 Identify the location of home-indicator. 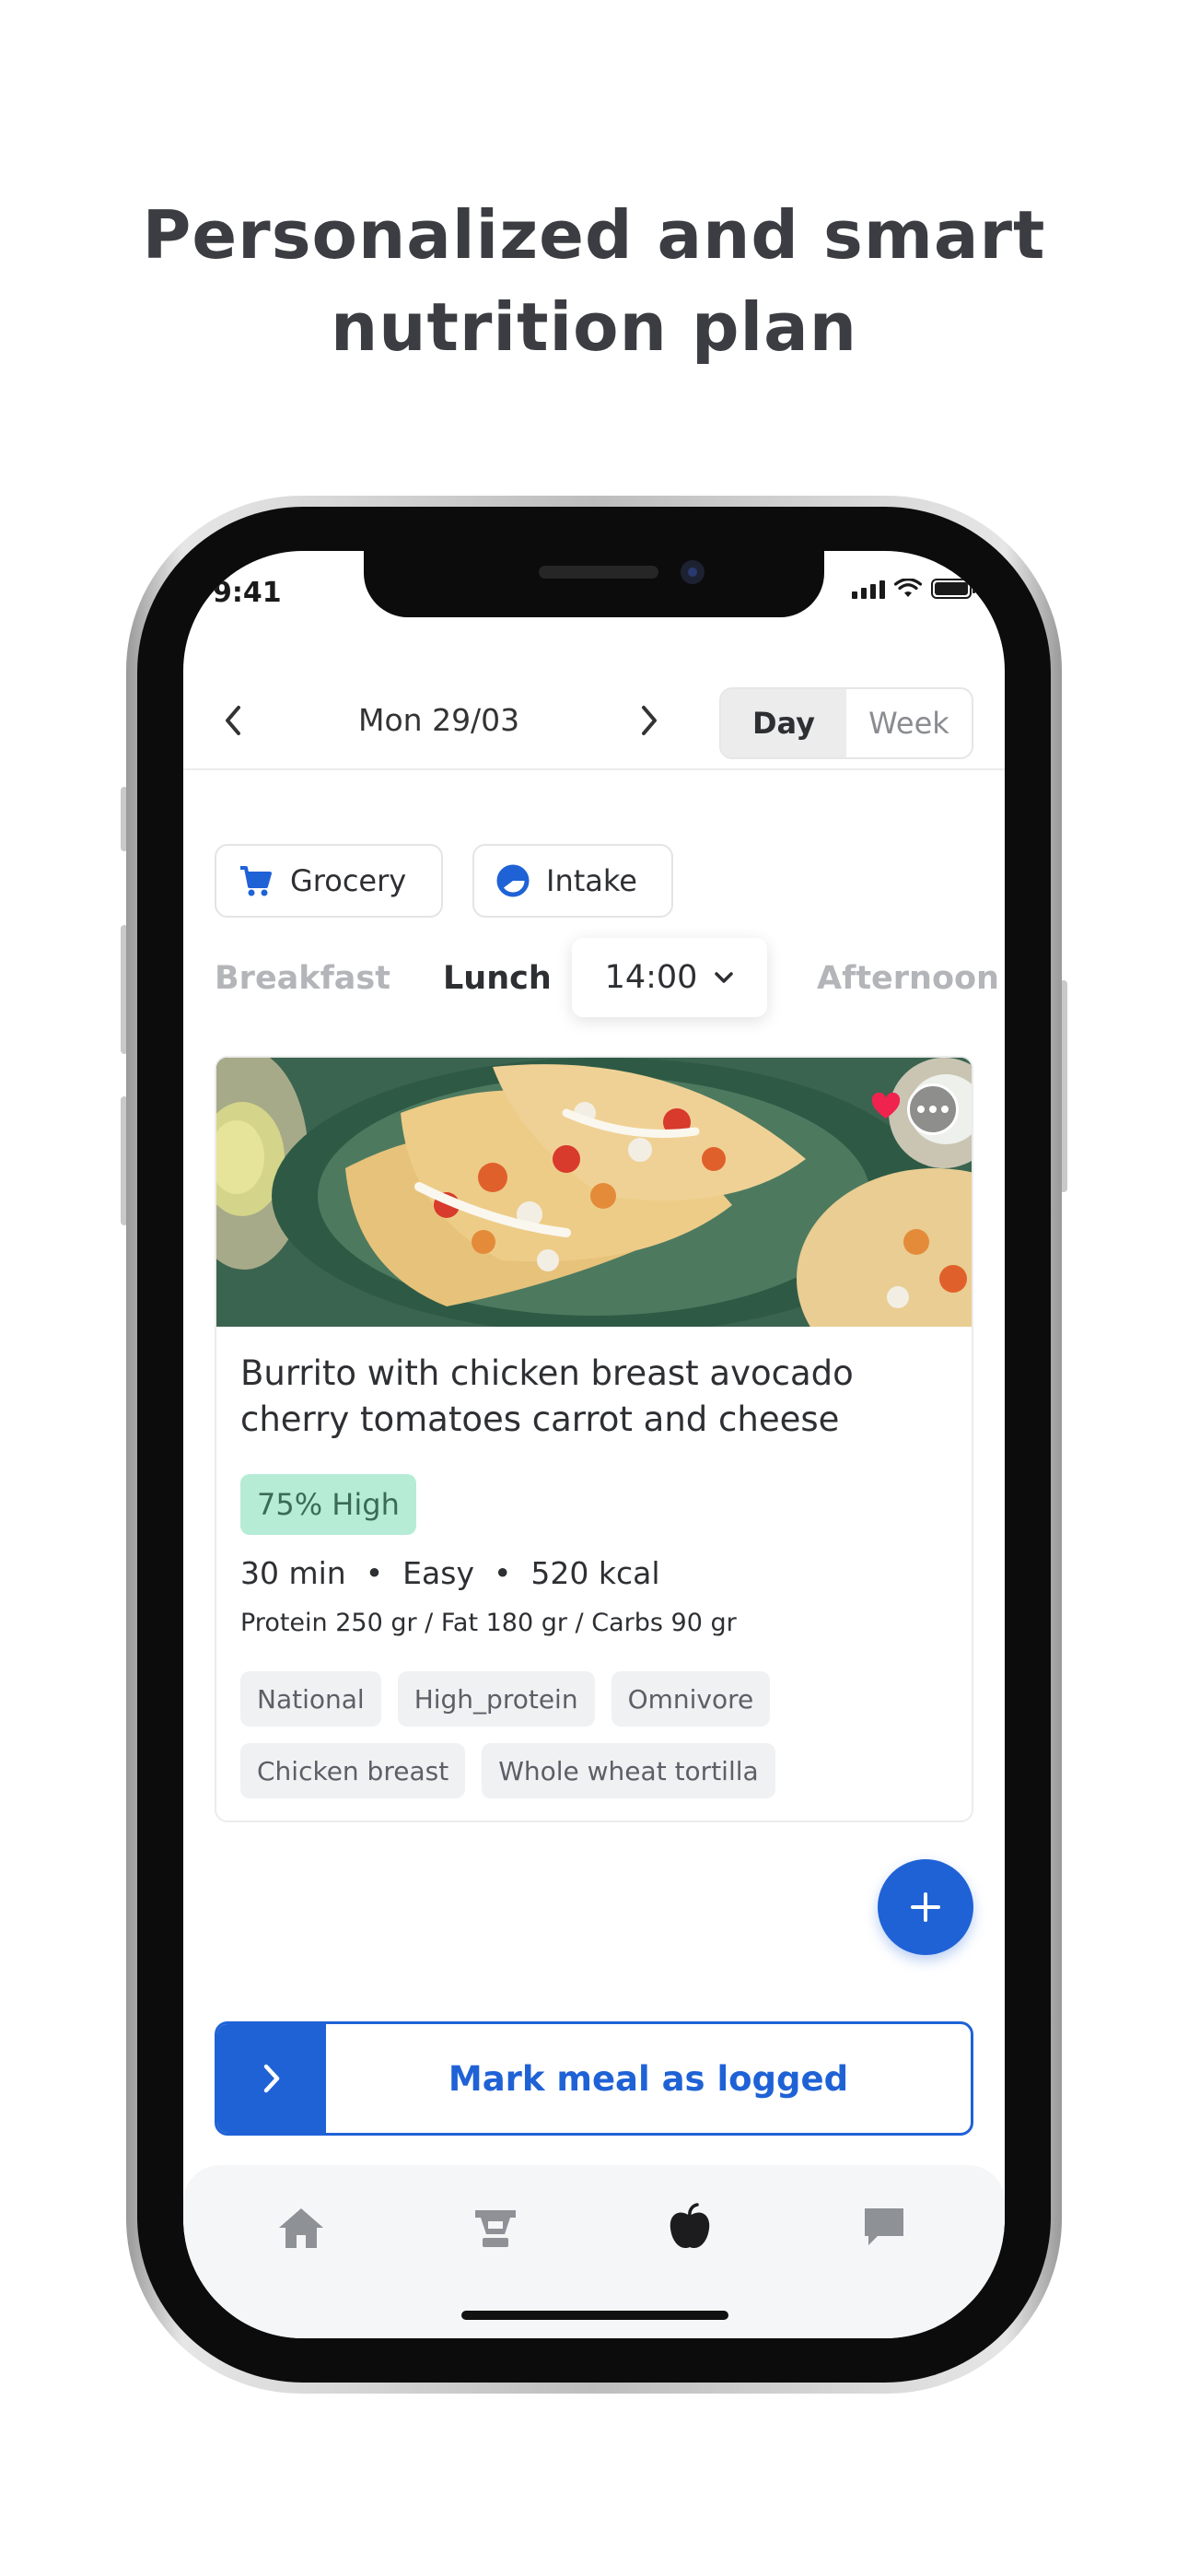
(594, 2315).